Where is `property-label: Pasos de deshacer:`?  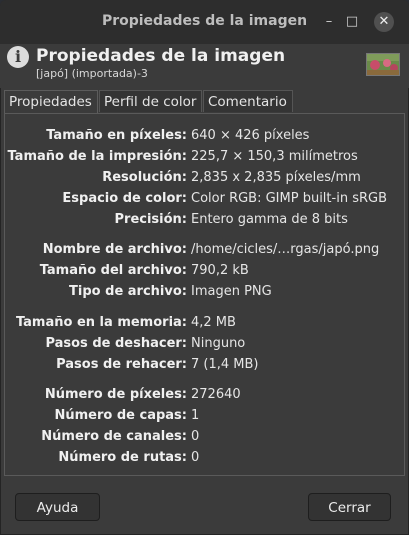
property-label: Pasos de deshacer: is located at coordinates (116, 343).